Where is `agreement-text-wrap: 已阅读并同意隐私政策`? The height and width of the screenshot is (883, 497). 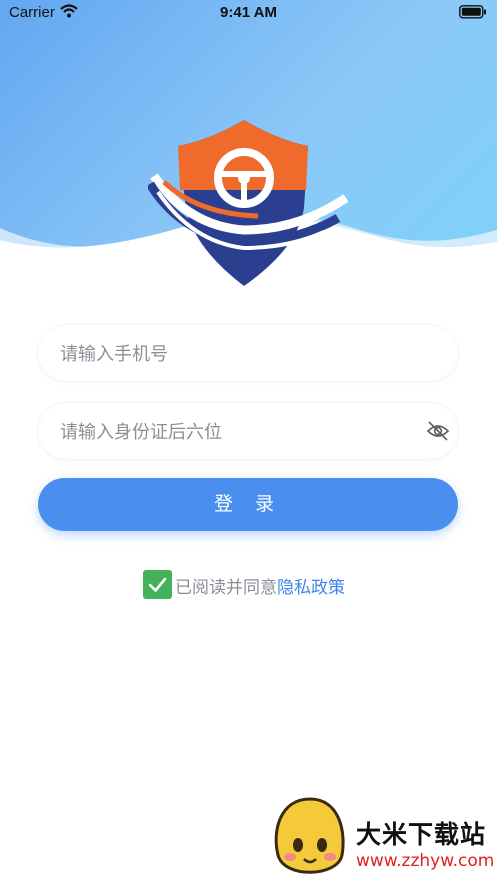
agreement-text-wrap: 已阅读并同意隐私政策 is located at coordinates (260, 585).